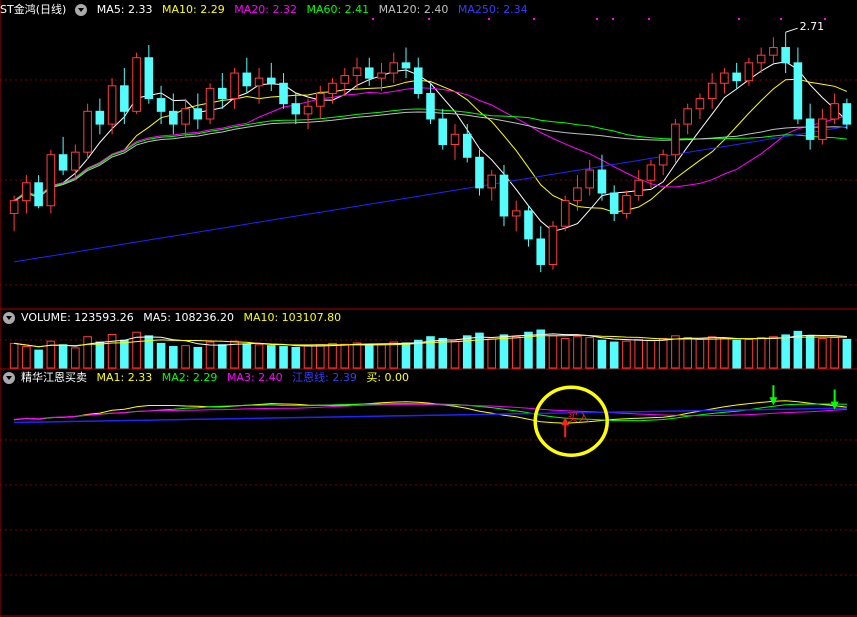 This screenshot has height=617, width=857. Describe the element at coordinates (324, 377) in the screenshot. I see `ind-gann-label: 江恩线: 2.39` at that location.